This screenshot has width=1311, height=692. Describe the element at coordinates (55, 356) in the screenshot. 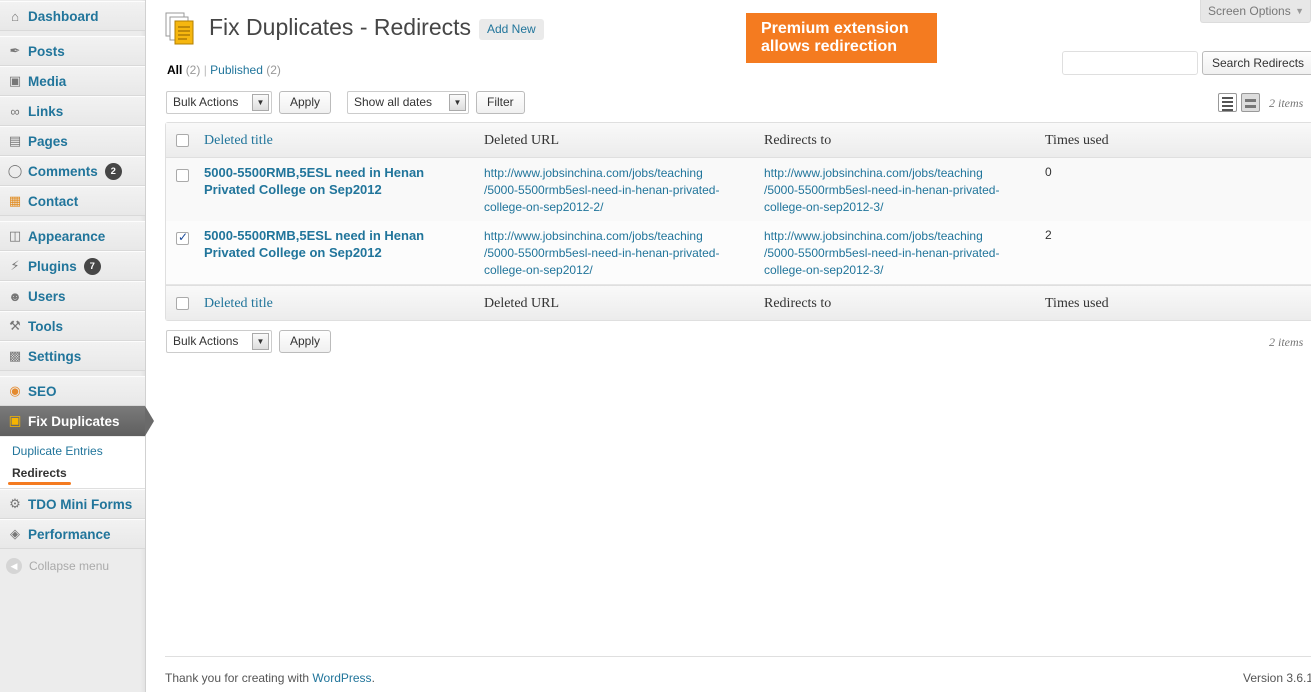

I see `menu-item-label: Settings` at that location.